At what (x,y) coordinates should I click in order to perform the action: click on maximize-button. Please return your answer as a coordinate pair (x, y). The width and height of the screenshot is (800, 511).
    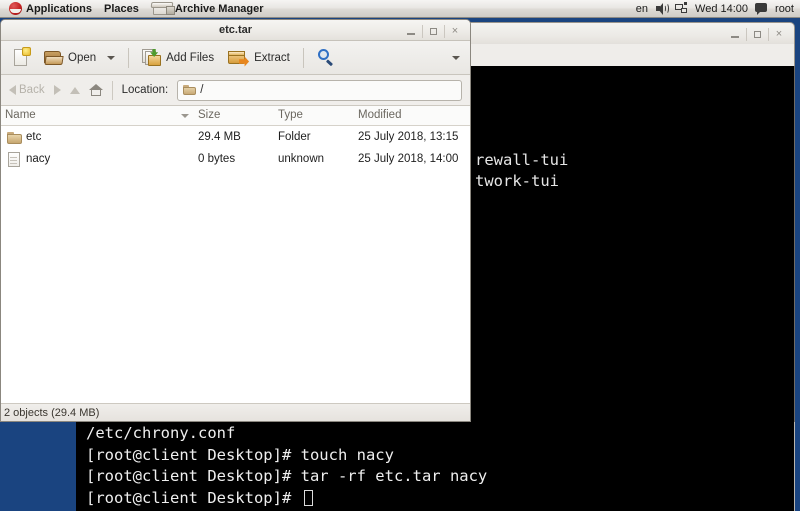
    Looking at the image, I should click on (433, 31).